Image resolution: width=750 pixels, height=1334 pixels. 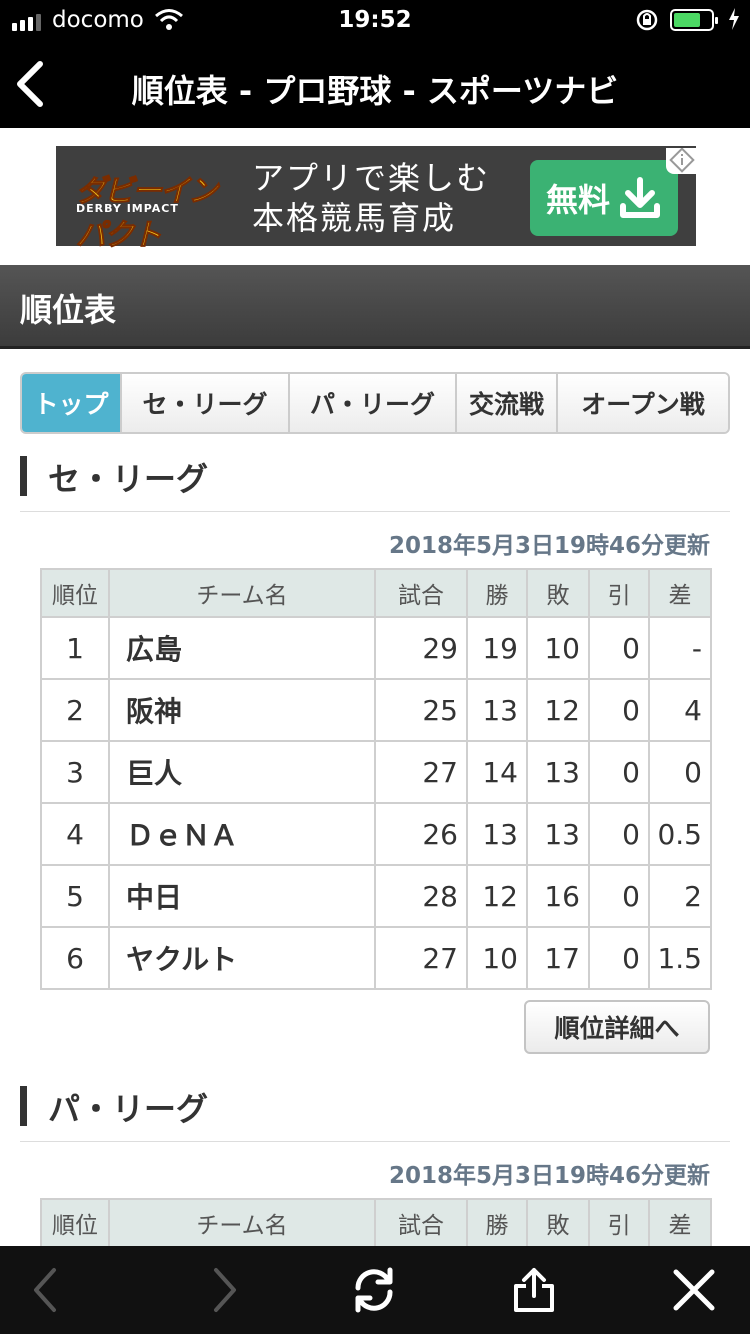 I want to click on table-row: 1 広島 29 19 10 0 -, so click(x=376, y=648).